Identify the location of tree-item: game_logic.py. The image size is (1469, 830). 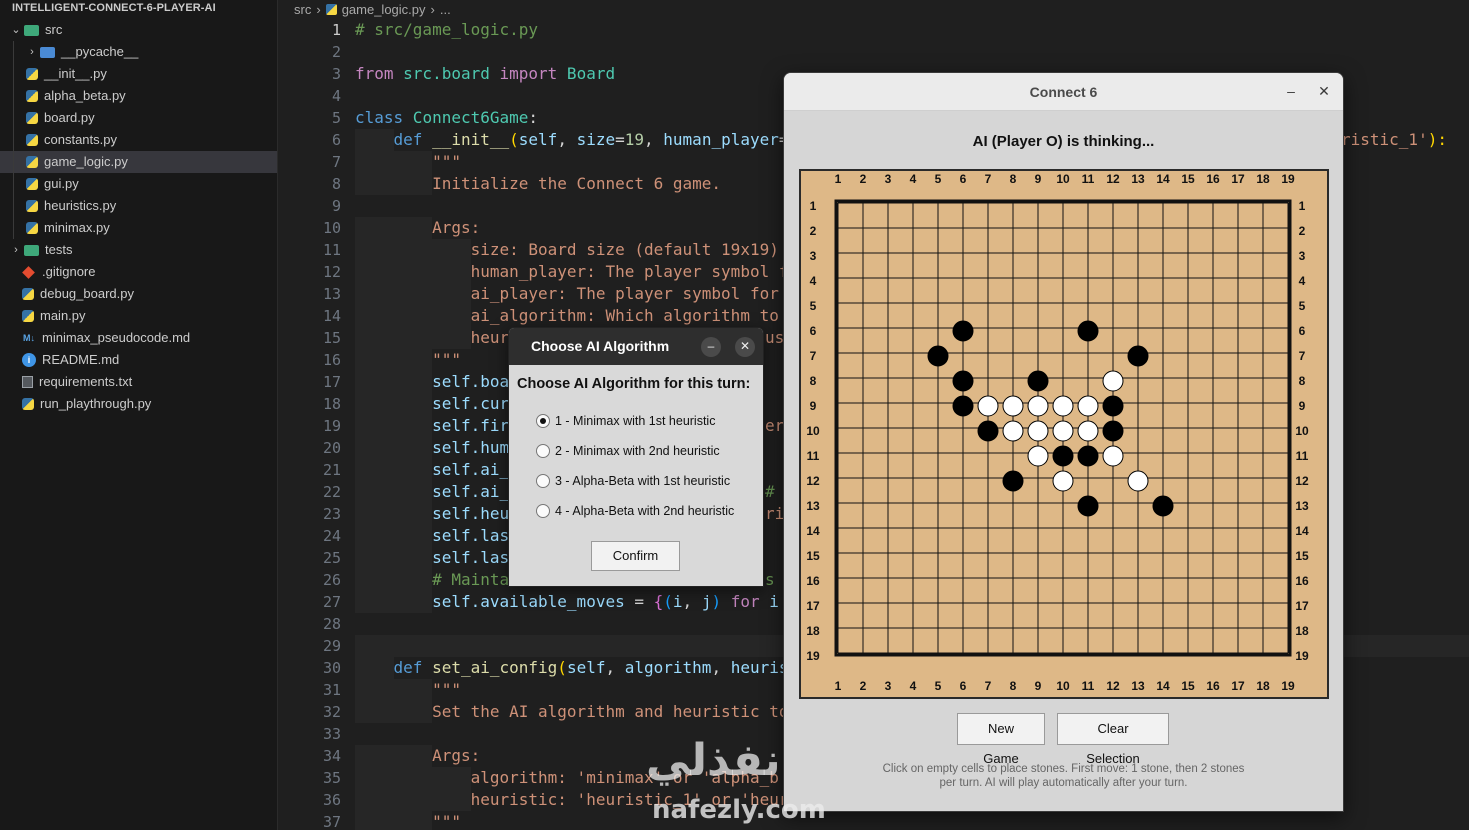
(138, 162).